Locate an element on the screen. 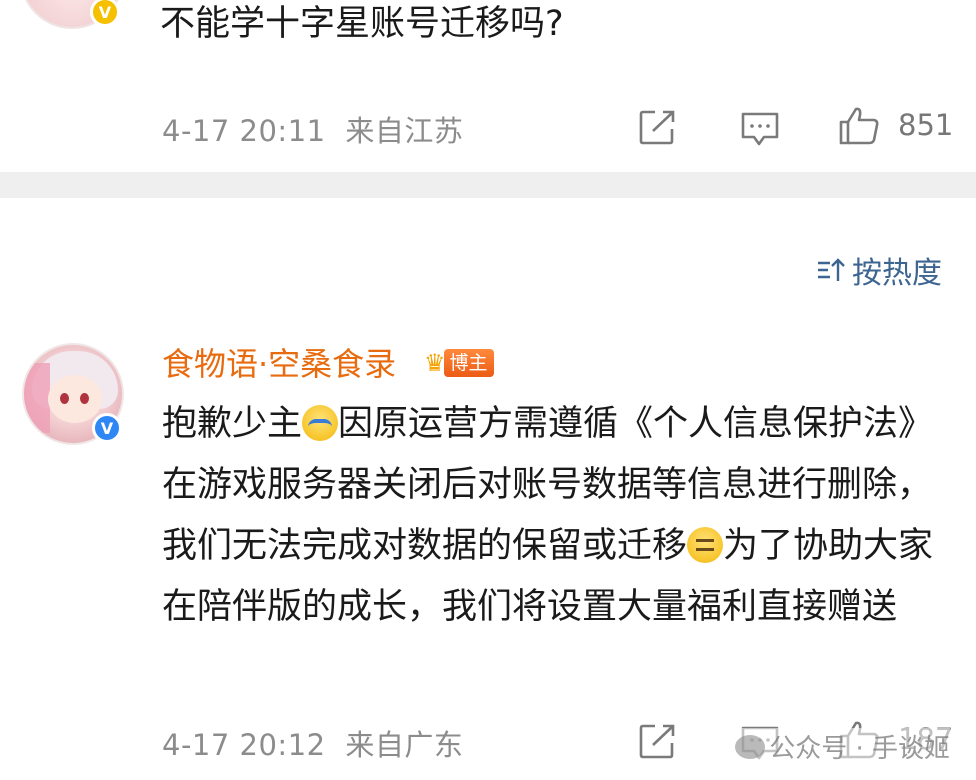  watermark: 公众号 · 手谈姬 is located at coordinates (842, 746).